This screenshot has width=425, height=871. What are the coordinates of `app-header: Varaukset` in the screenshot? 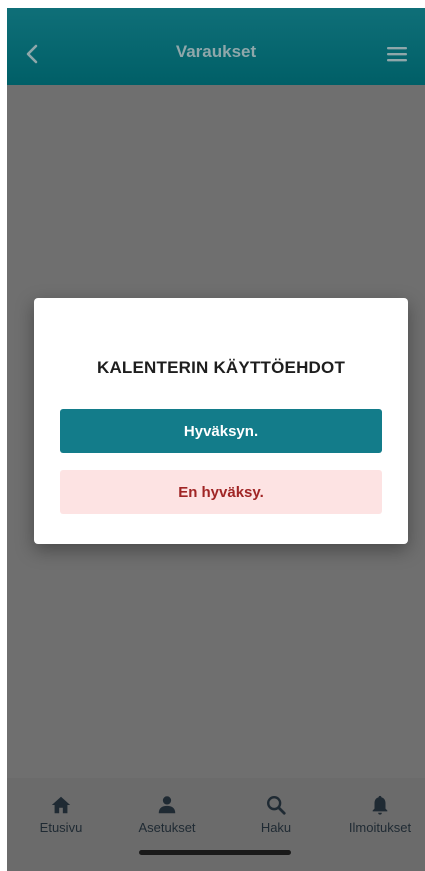 It's located at (216, 46).